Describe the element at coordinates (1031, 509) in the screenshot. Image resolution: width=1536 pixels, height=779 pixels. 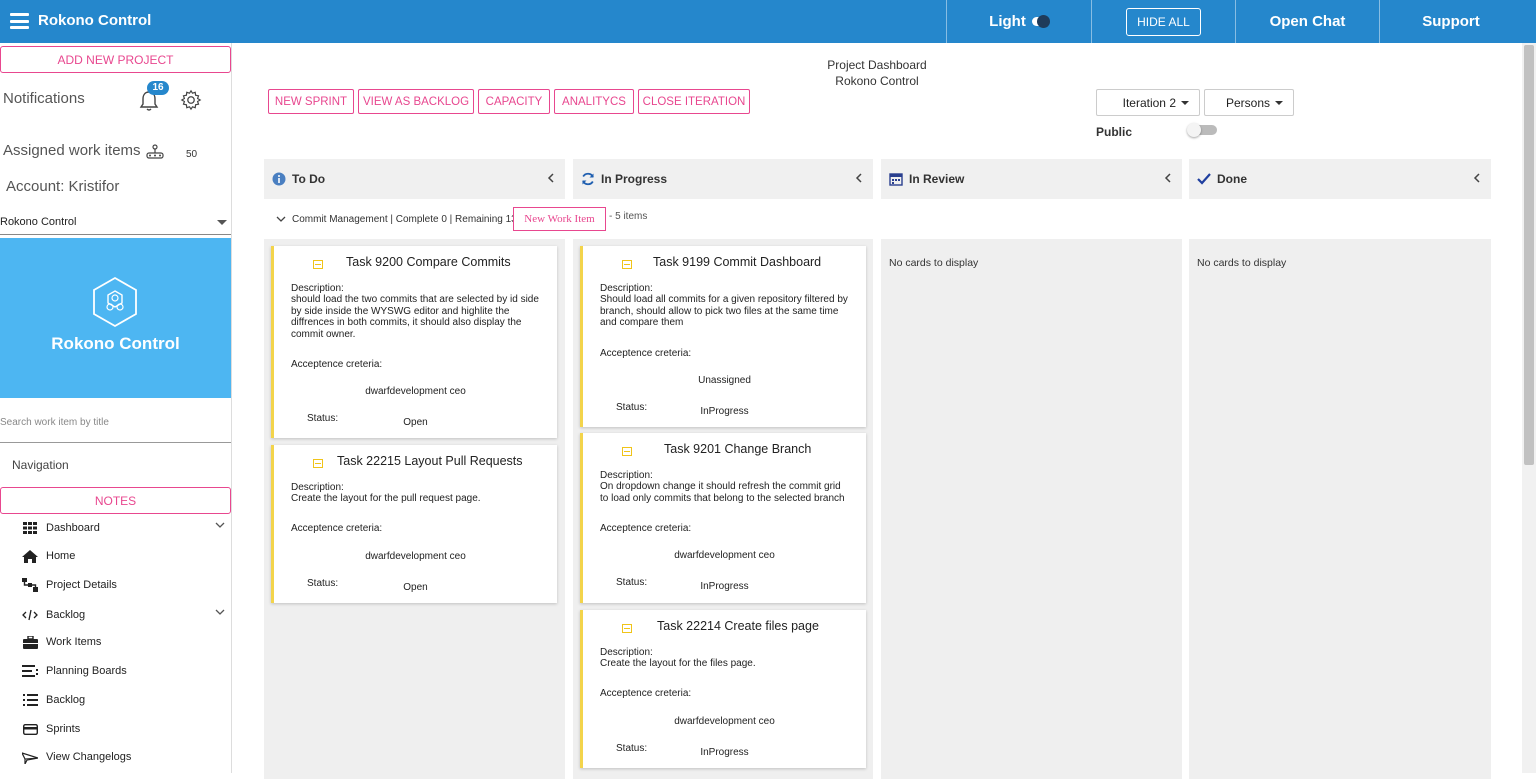
I see `lane-in-review: No cards to display` at that location.